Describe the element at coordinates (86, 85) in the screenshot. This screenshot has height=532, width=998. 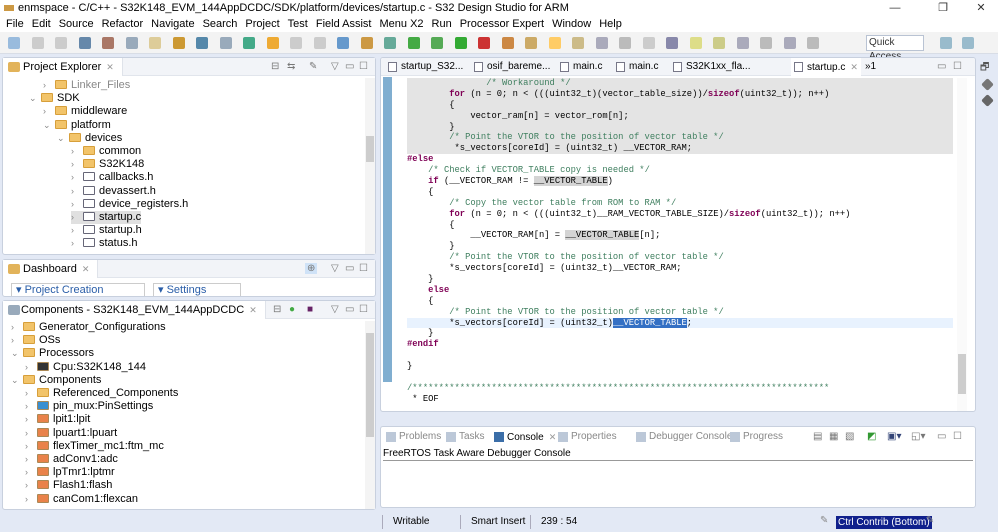
I see `tree-item: › Linker_Files` at that location.